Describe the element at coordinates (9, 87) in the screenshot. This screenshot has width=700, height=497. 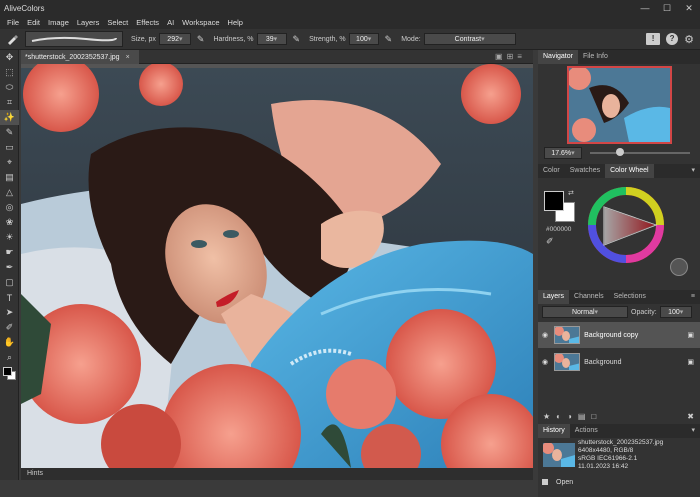
I see `lasso-tool-icon: ⬭` at that location.